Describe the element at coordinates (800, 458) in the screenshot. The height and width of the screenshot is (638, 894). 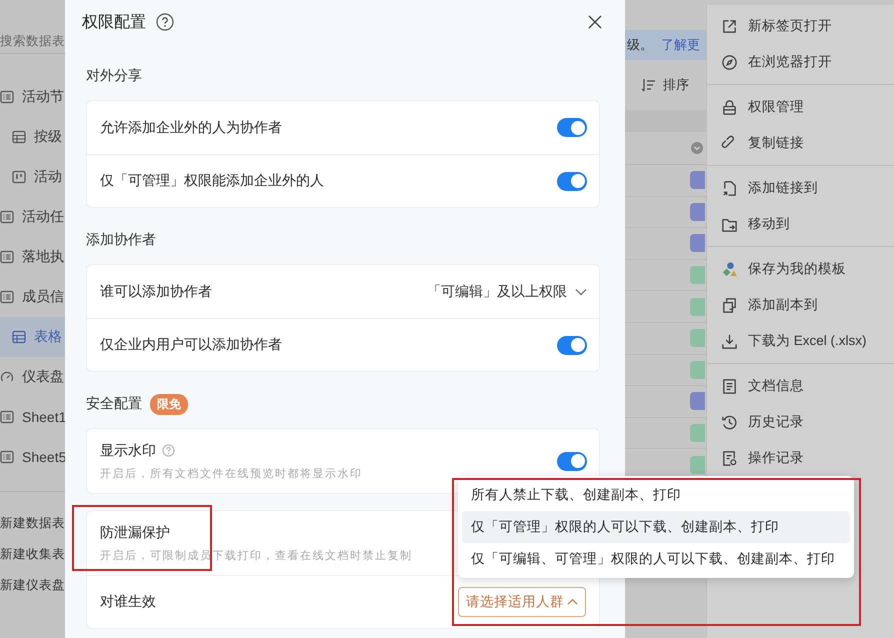
I see `menu-item: 操作记录` at that location.